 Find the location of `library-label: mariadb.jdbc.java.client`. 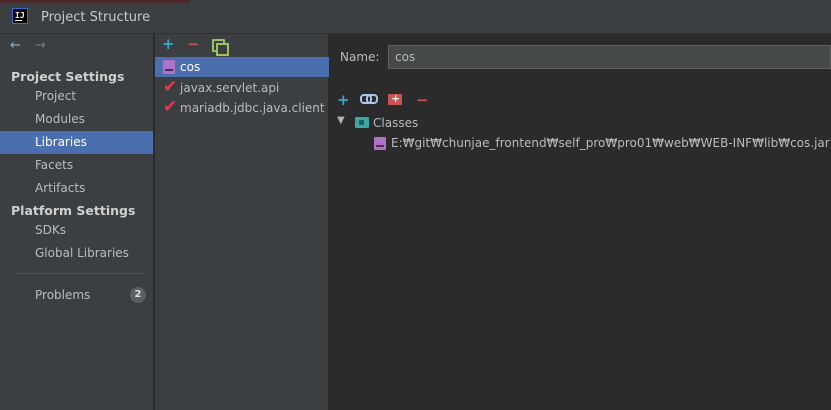

library-label: mariadb.jdbc.java.client is located at coordinates (252, 108).